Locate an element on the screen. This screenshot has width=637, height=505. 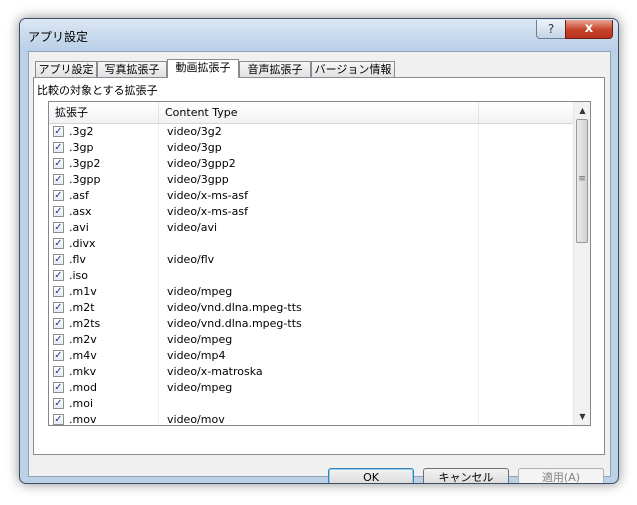
content-type-cell: video/3gpp is located at coordinates (198, 179).